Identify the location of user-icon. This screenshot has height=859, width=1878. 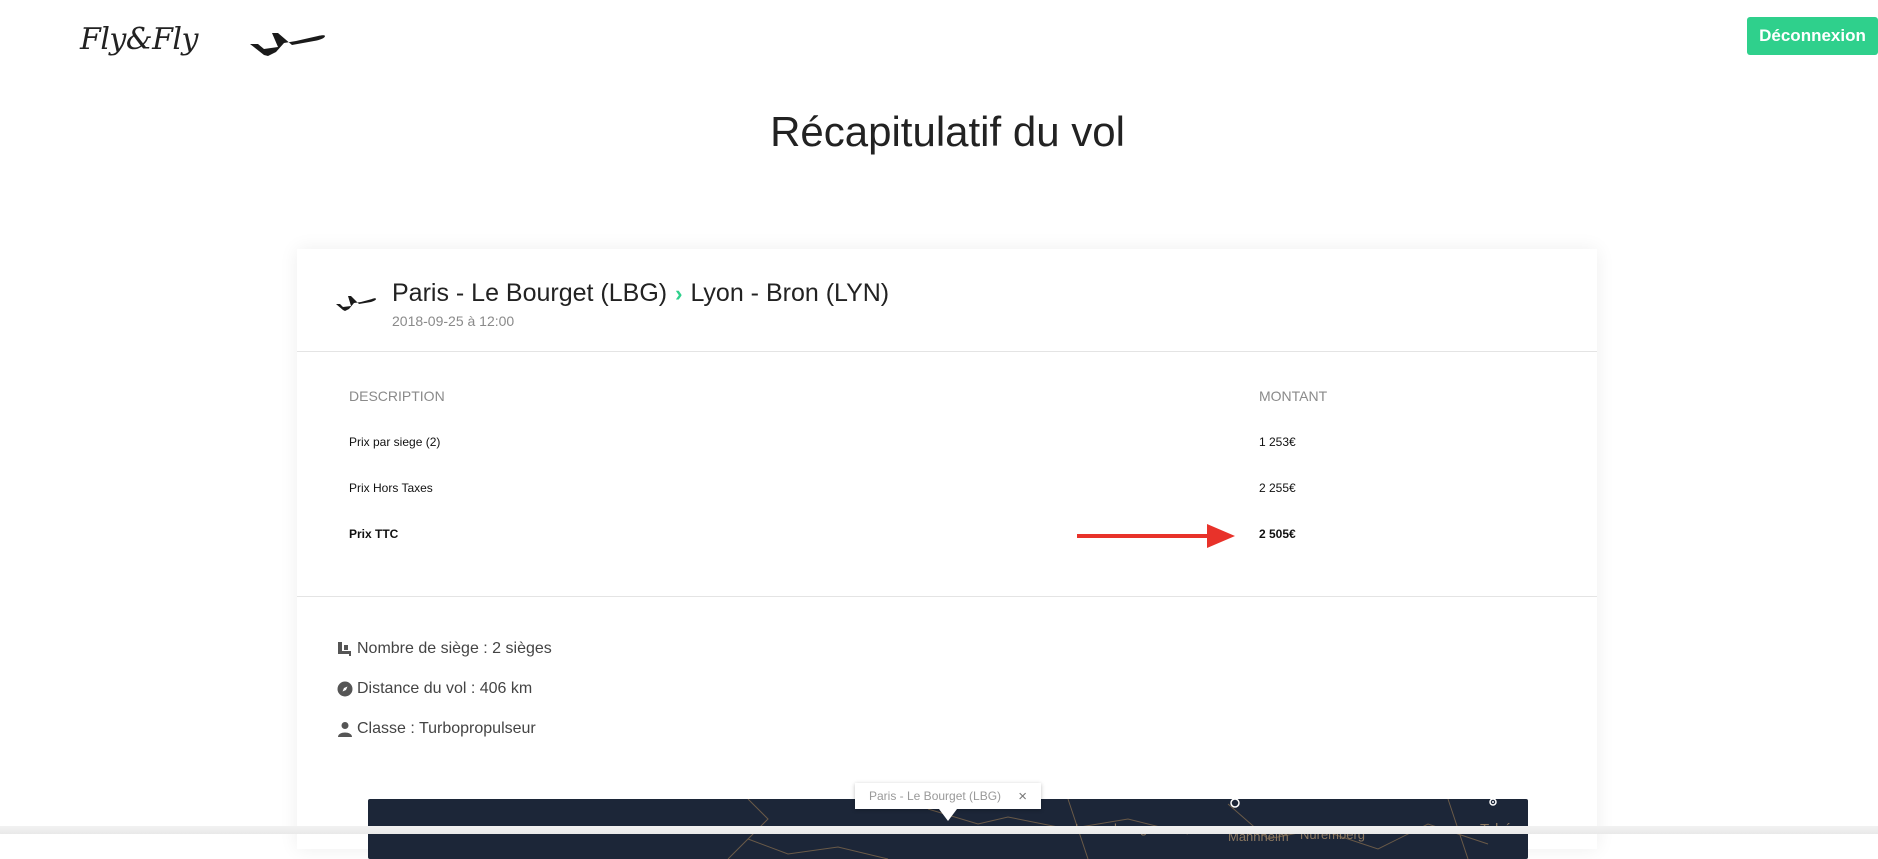
(345, 729).